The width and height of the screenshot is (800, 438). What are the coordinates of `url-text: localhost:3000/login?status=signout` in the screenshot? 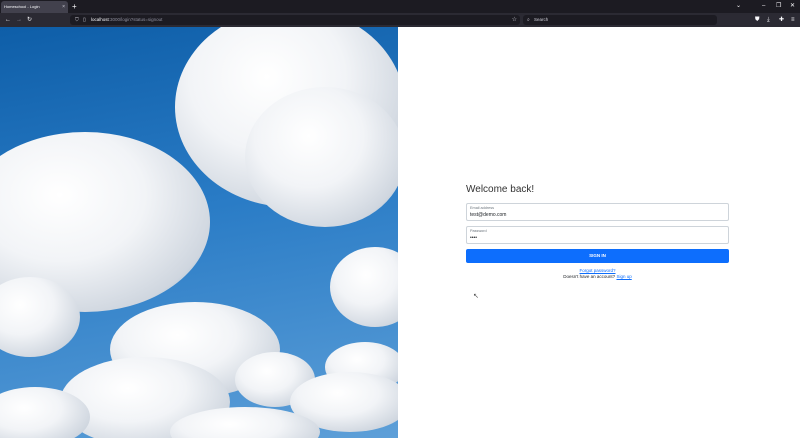 It's located at (126, 20).